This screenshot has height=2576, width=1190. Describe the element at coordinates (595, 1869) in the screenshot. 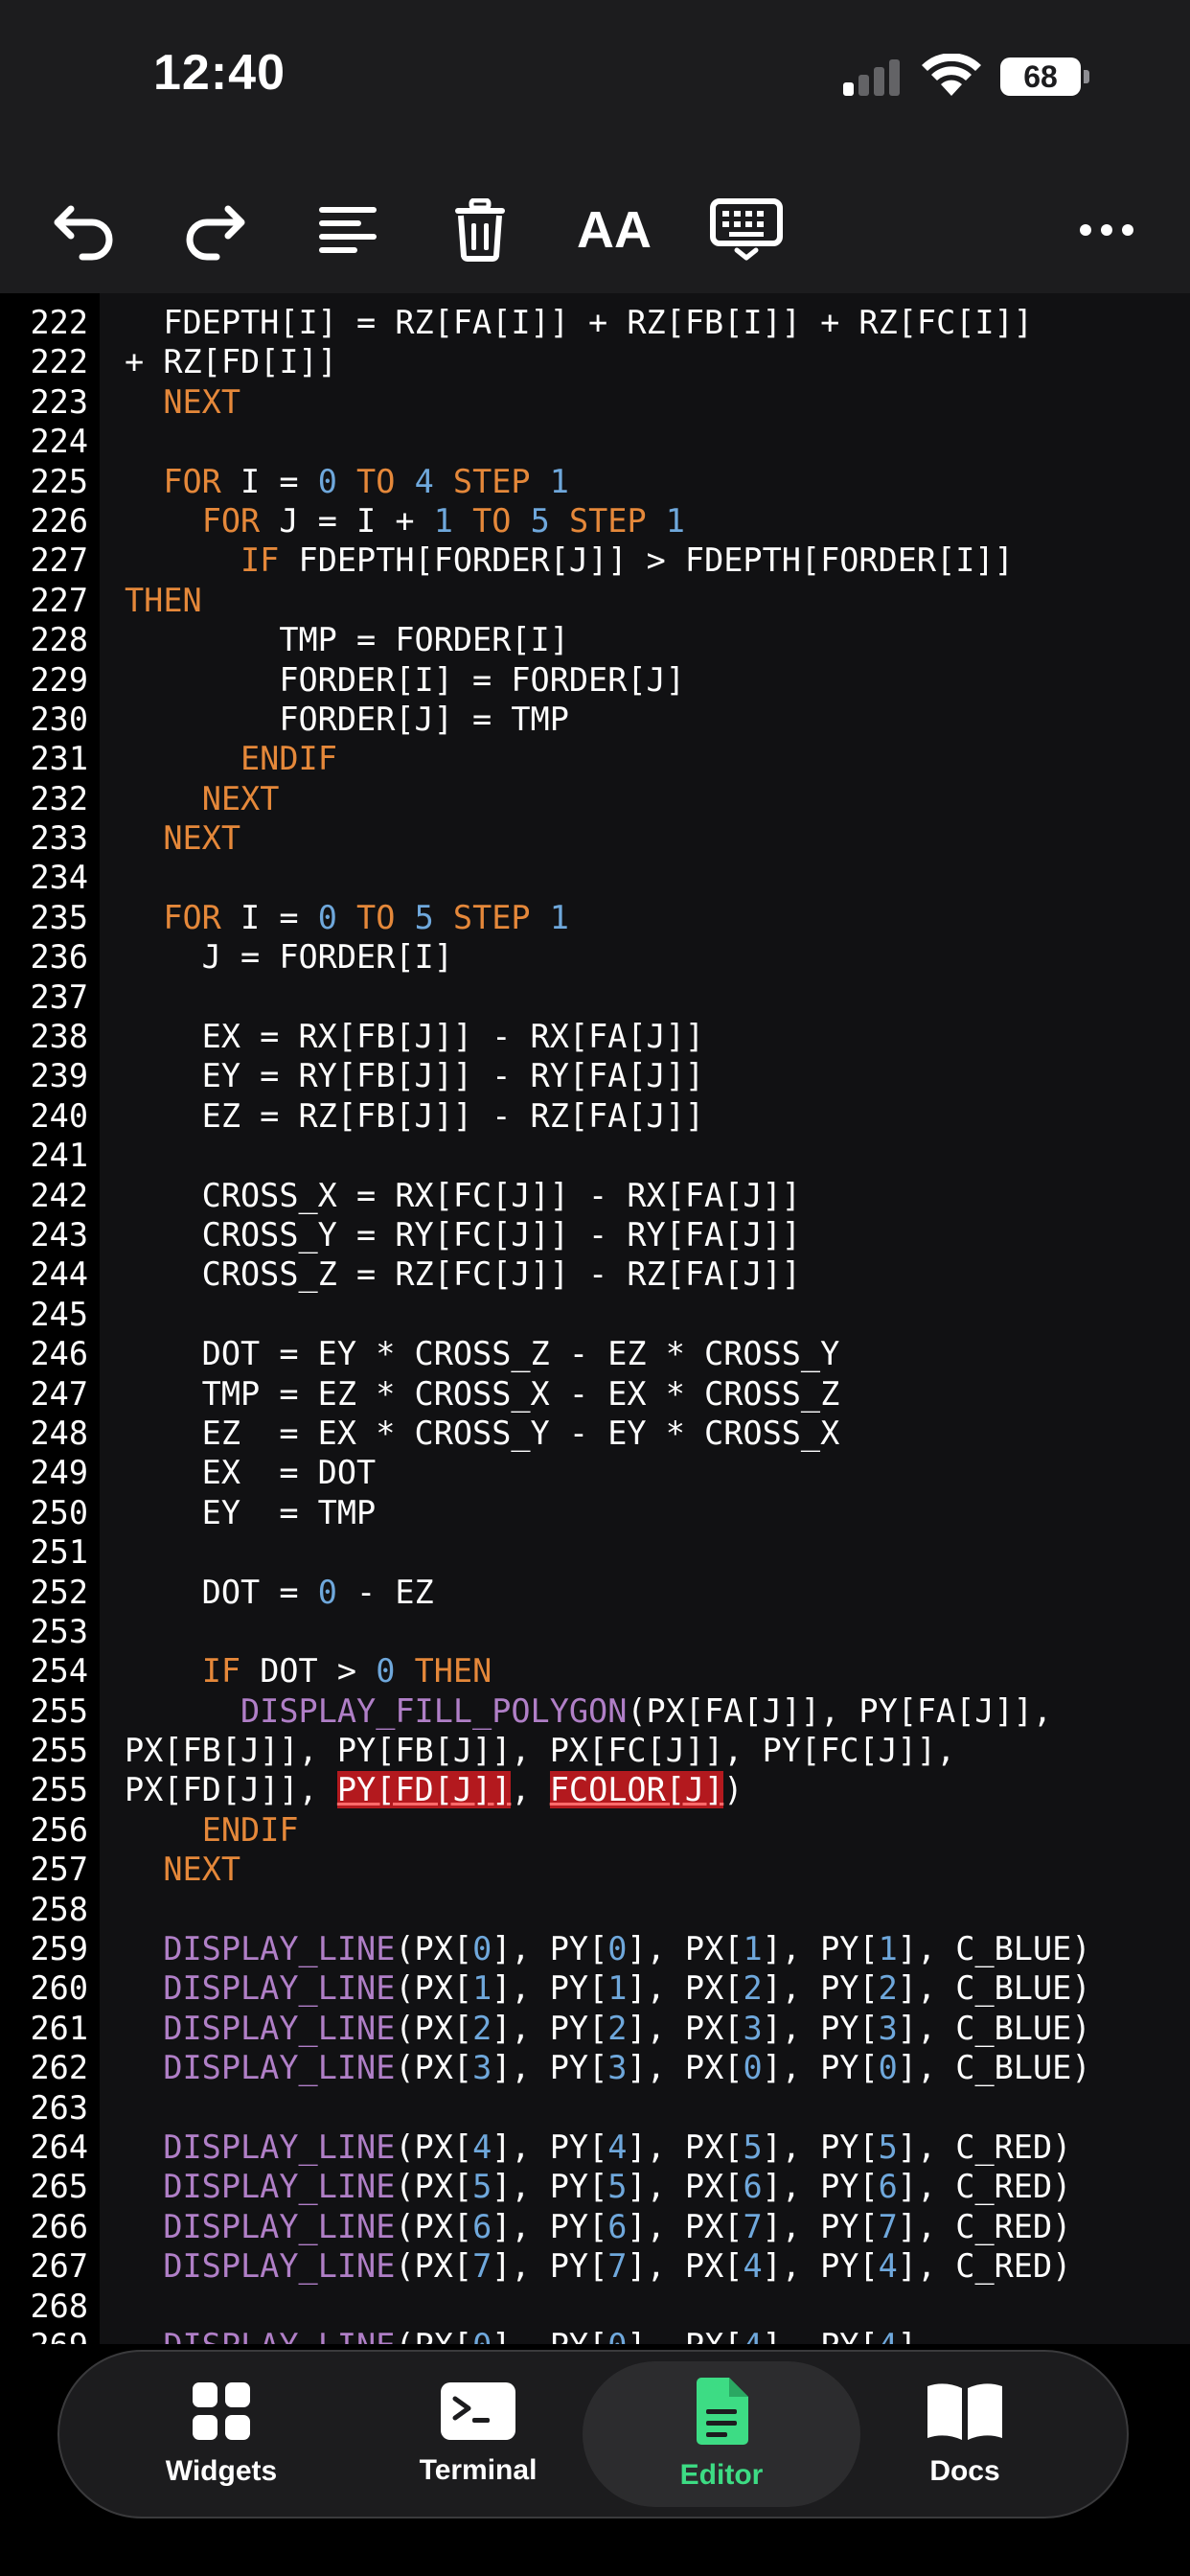

I see `code-line: 257 NEXT` at that location.